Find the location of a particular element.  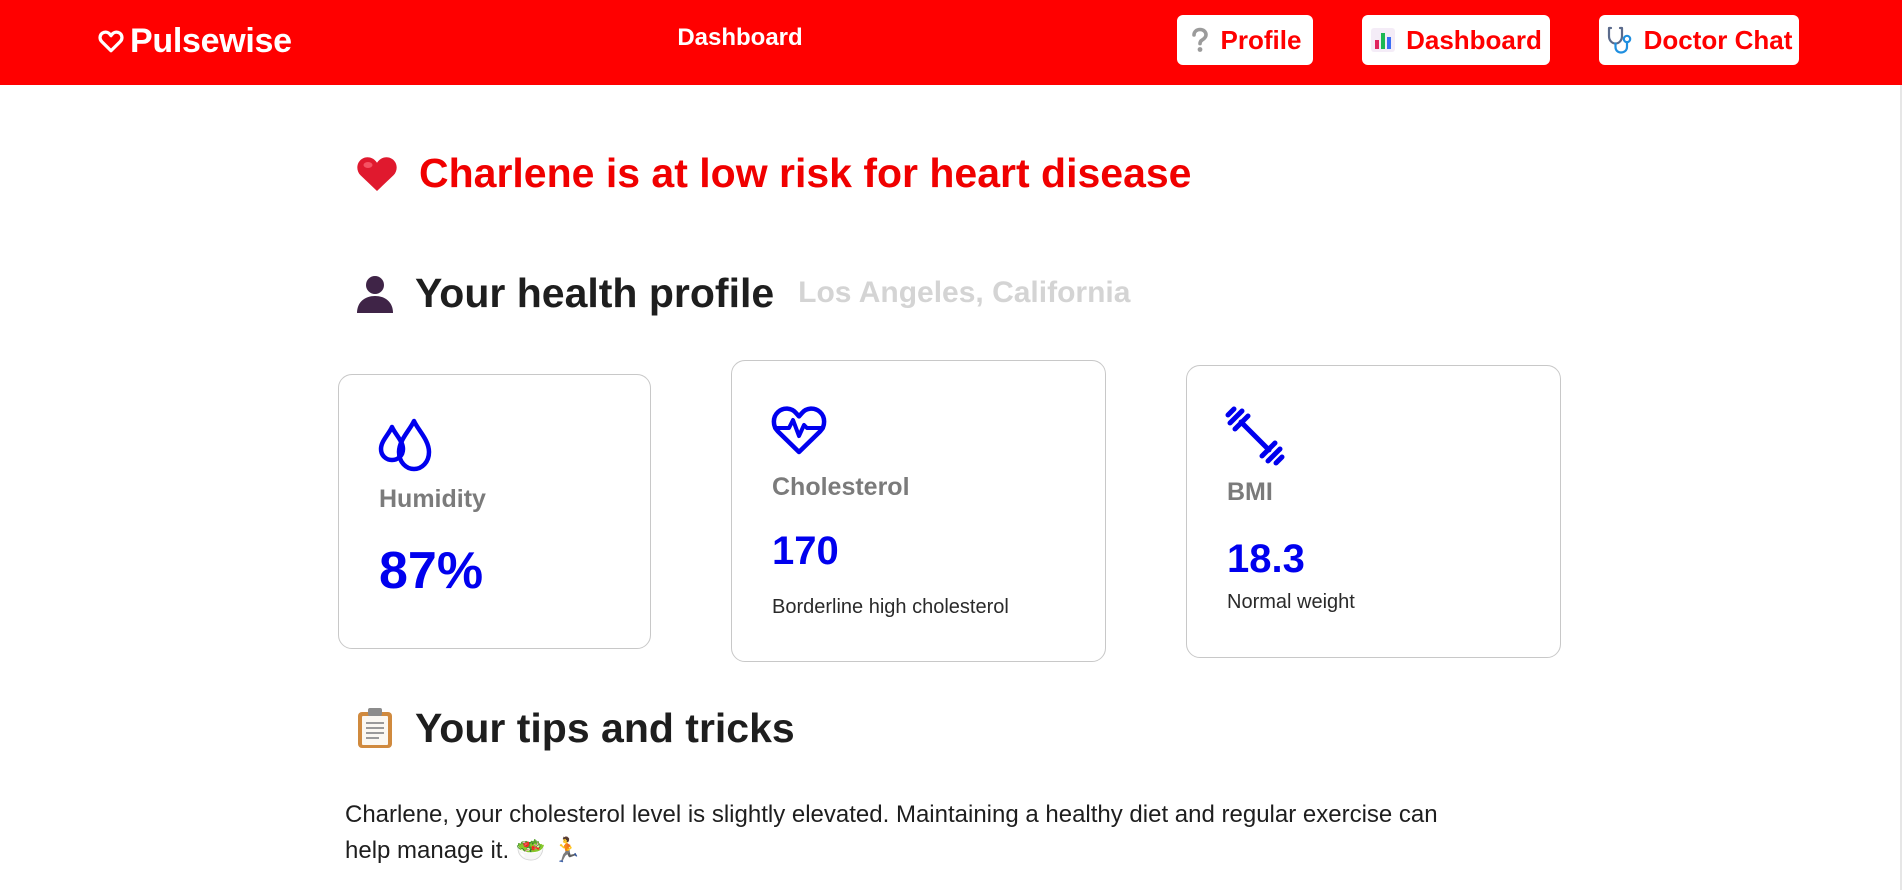

heart-pulse-icon is located at coordinates (799, 432).